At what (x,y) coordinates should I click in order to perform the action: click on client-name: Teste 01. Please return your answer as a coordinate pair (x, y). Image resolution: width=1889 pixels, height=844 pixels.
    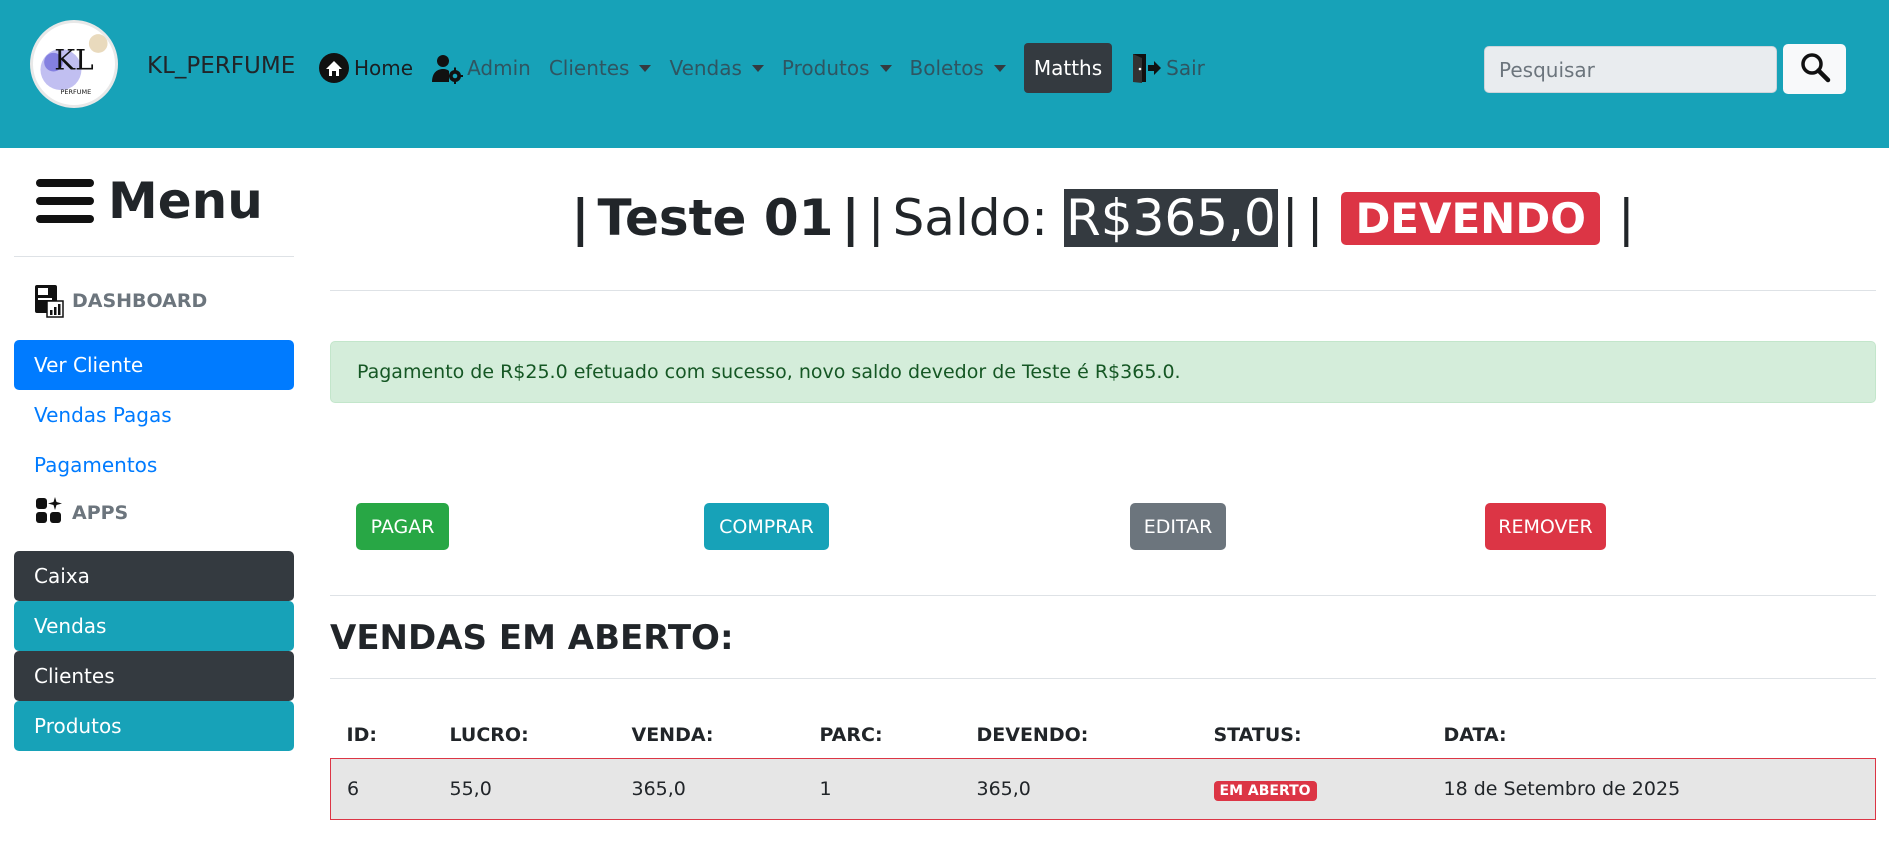
    Looking at the image, I should click on (715, 218).